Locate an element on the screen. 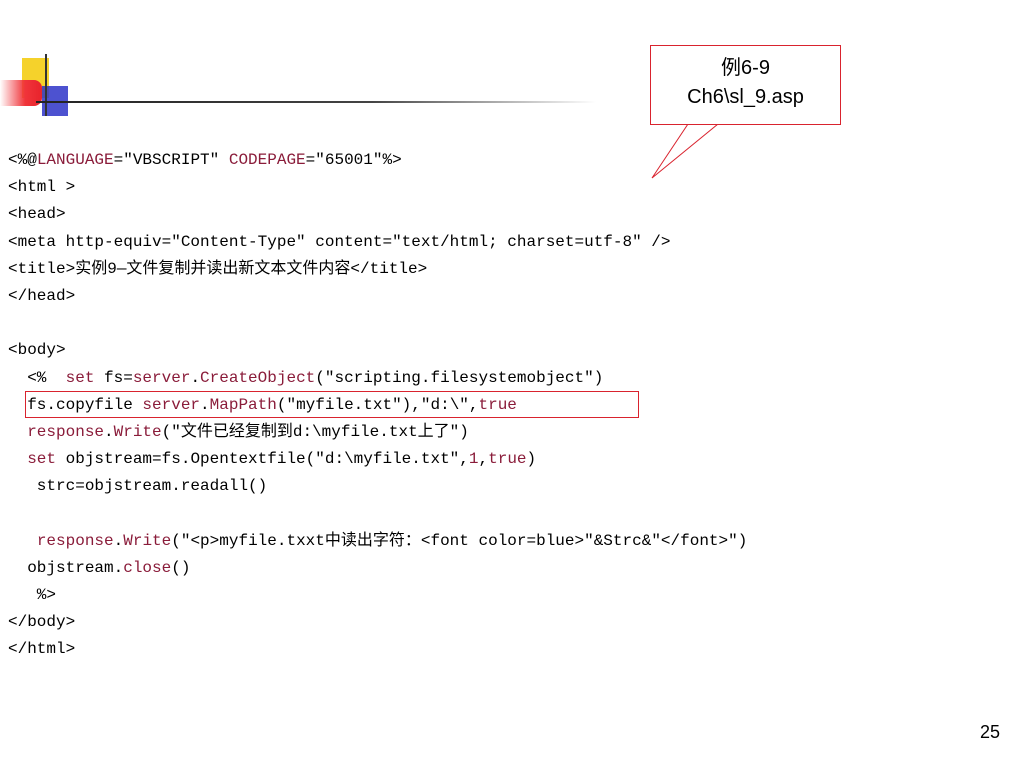  code-line: %> is located at coordinates (508, 595).